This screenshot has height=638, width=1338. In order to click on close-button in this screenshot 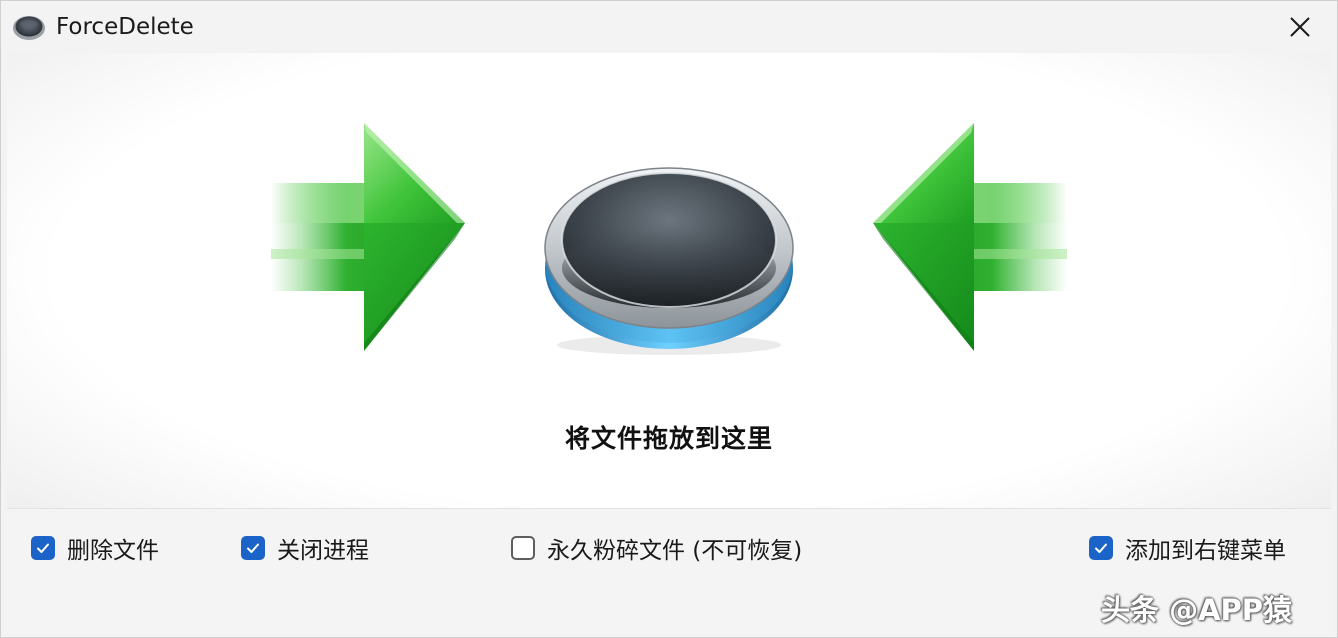, I will do `click(1300, 27)`.